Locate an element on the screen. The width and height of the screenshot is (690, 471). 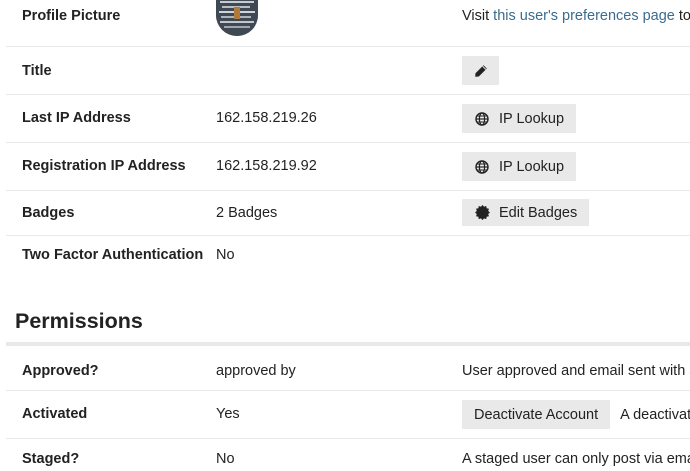
two-factor-value: No is located at coordinates (225, 255).